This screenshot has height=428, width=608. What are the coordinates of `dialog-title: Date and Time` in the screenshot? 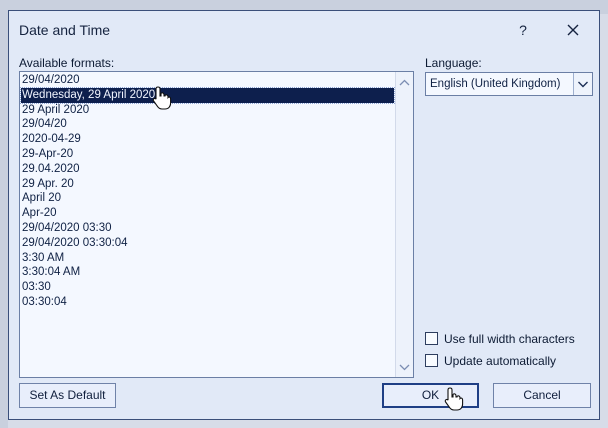 It's located at (65, 30).